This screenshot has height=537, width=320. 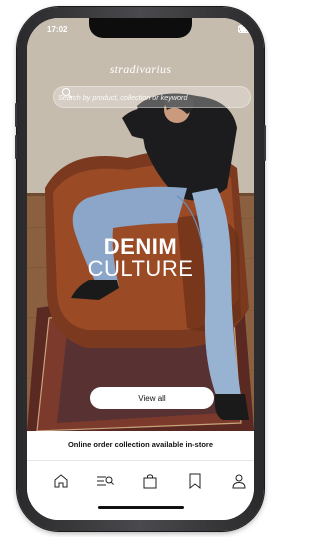 What do you see at coordinates (140, 246) in the screenshot?
I see `headline-line-1: DENIM` at bounding box center [140, 246].